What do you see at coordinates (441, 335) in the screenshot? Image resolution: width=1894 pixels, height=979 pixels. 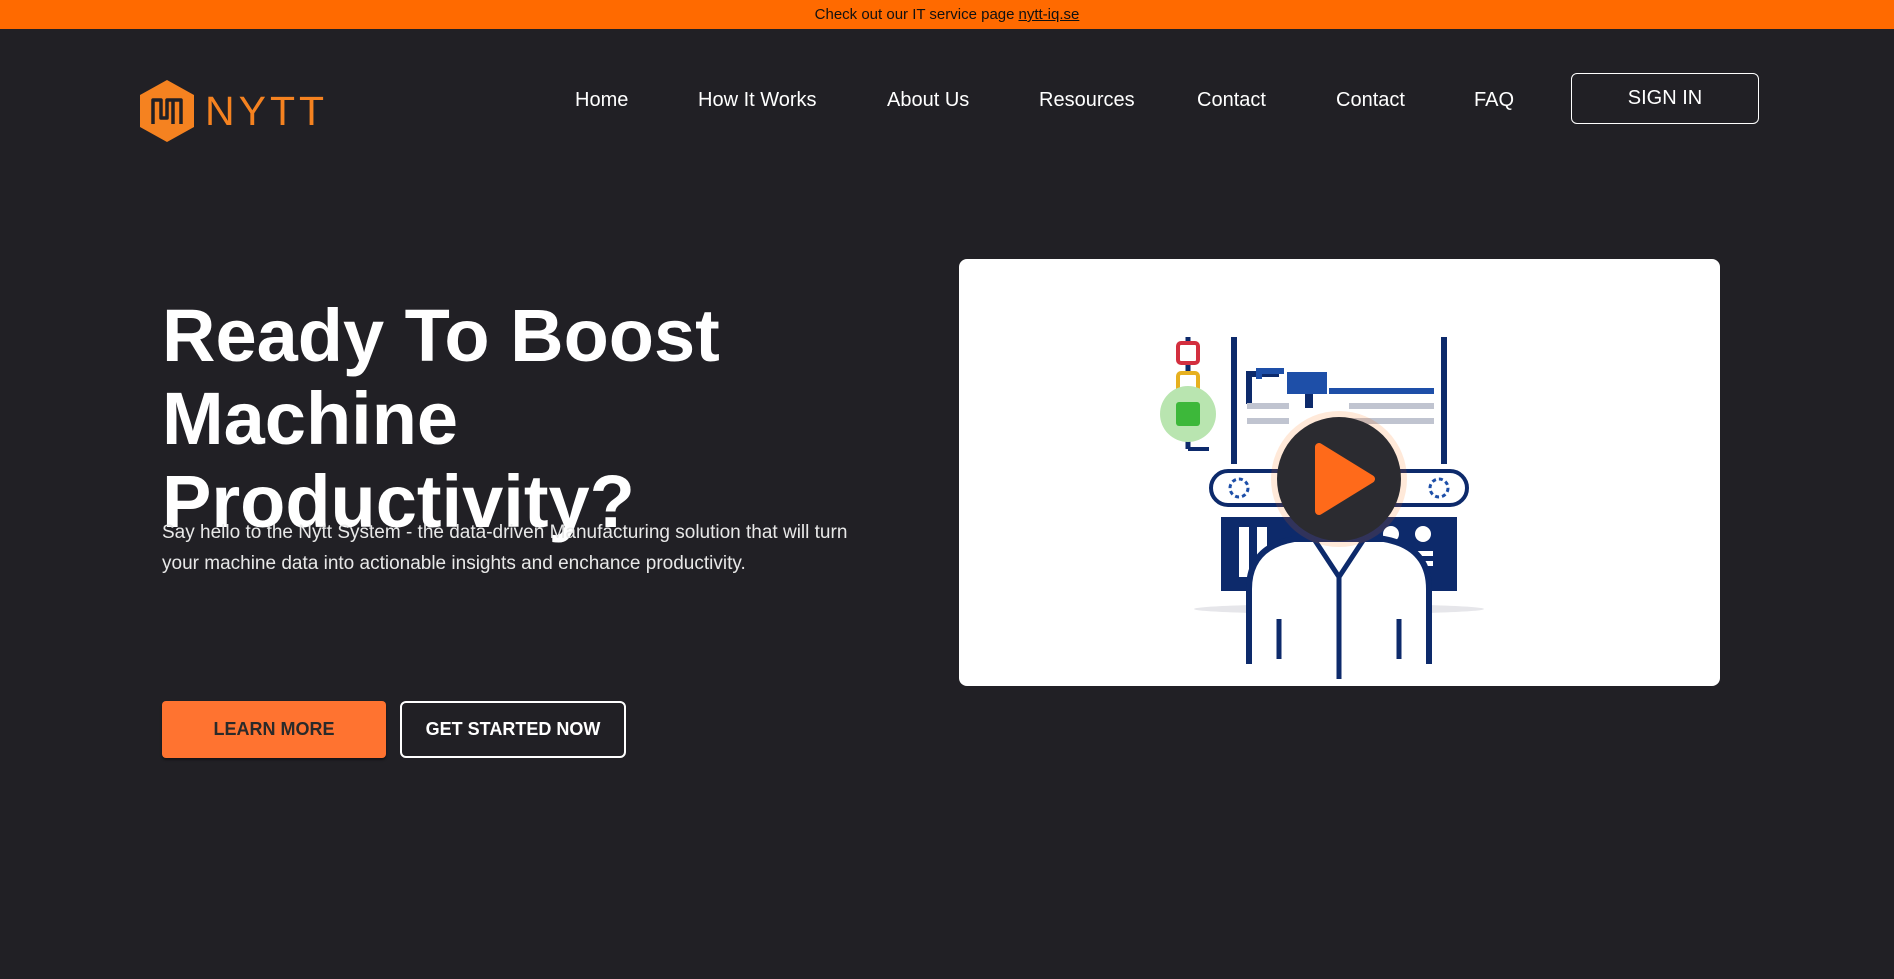 I see `hero-headline-line-1: Ready To Boost` at bounding box center [441, 335].